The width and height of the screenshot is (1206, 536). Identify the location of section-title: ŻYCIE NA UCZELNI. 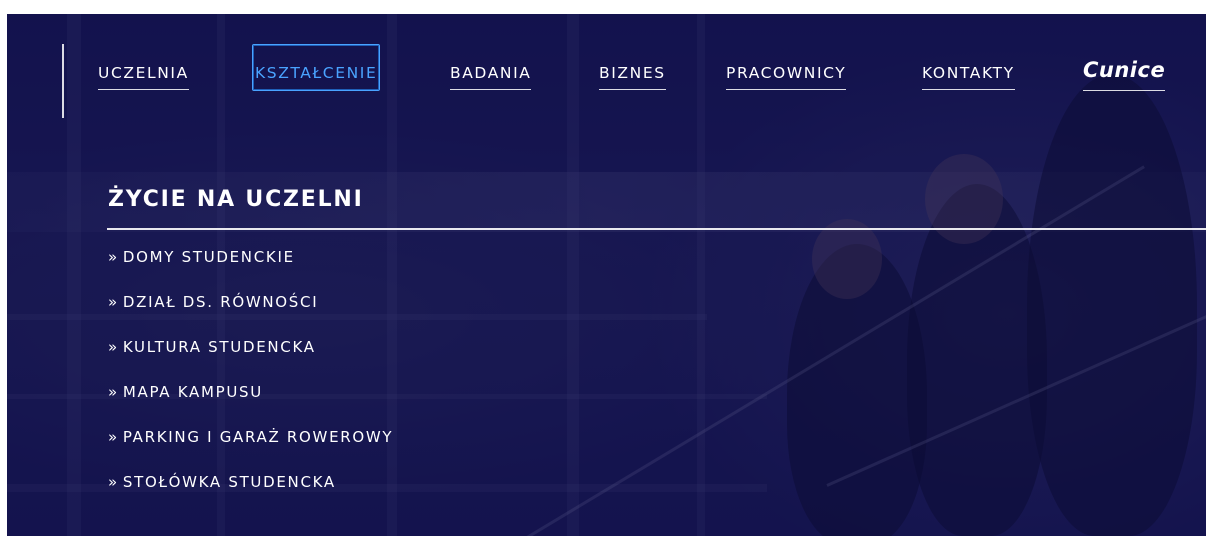
(236, 199).